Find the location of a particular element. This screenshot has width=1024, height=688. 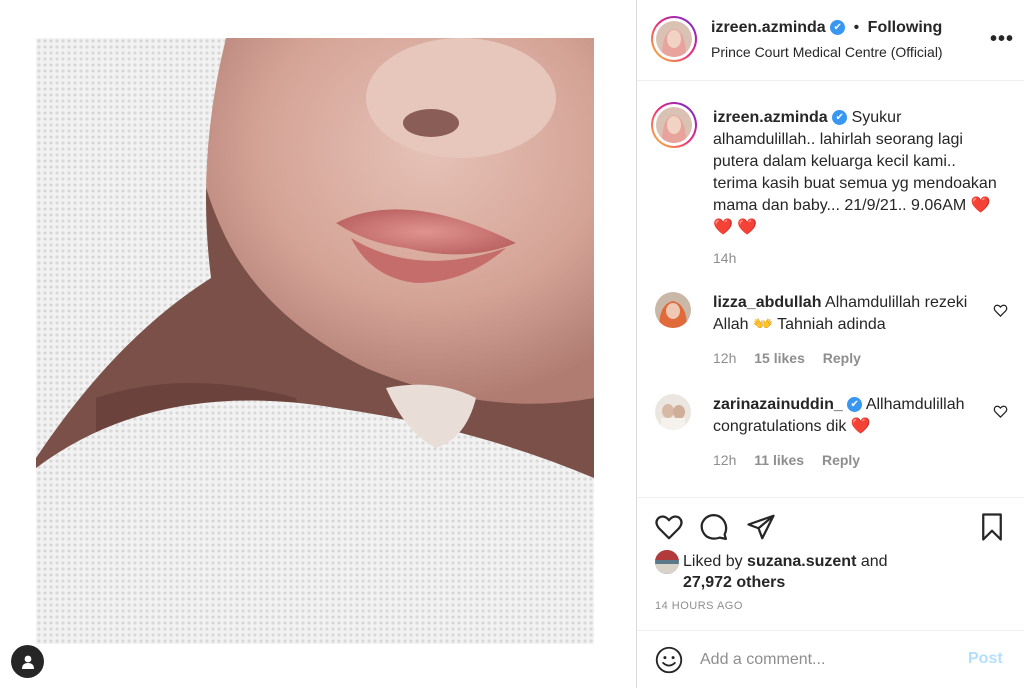

caption-username: izreen.azminda is located at coordinates (770, 117).